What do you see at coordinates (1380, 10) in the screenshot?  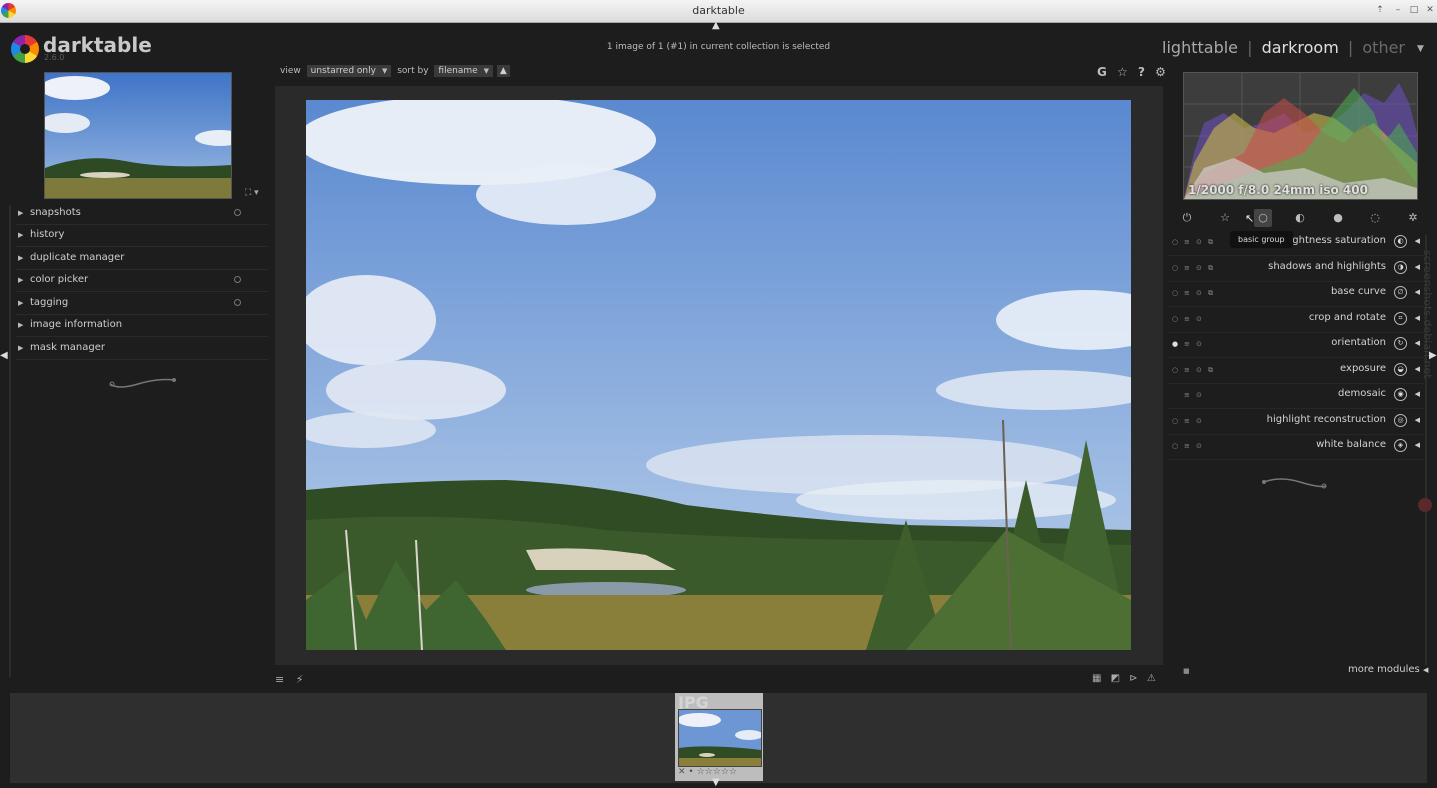 I see `window-up-icon: ⇡` at bounding box center [1380, 10].